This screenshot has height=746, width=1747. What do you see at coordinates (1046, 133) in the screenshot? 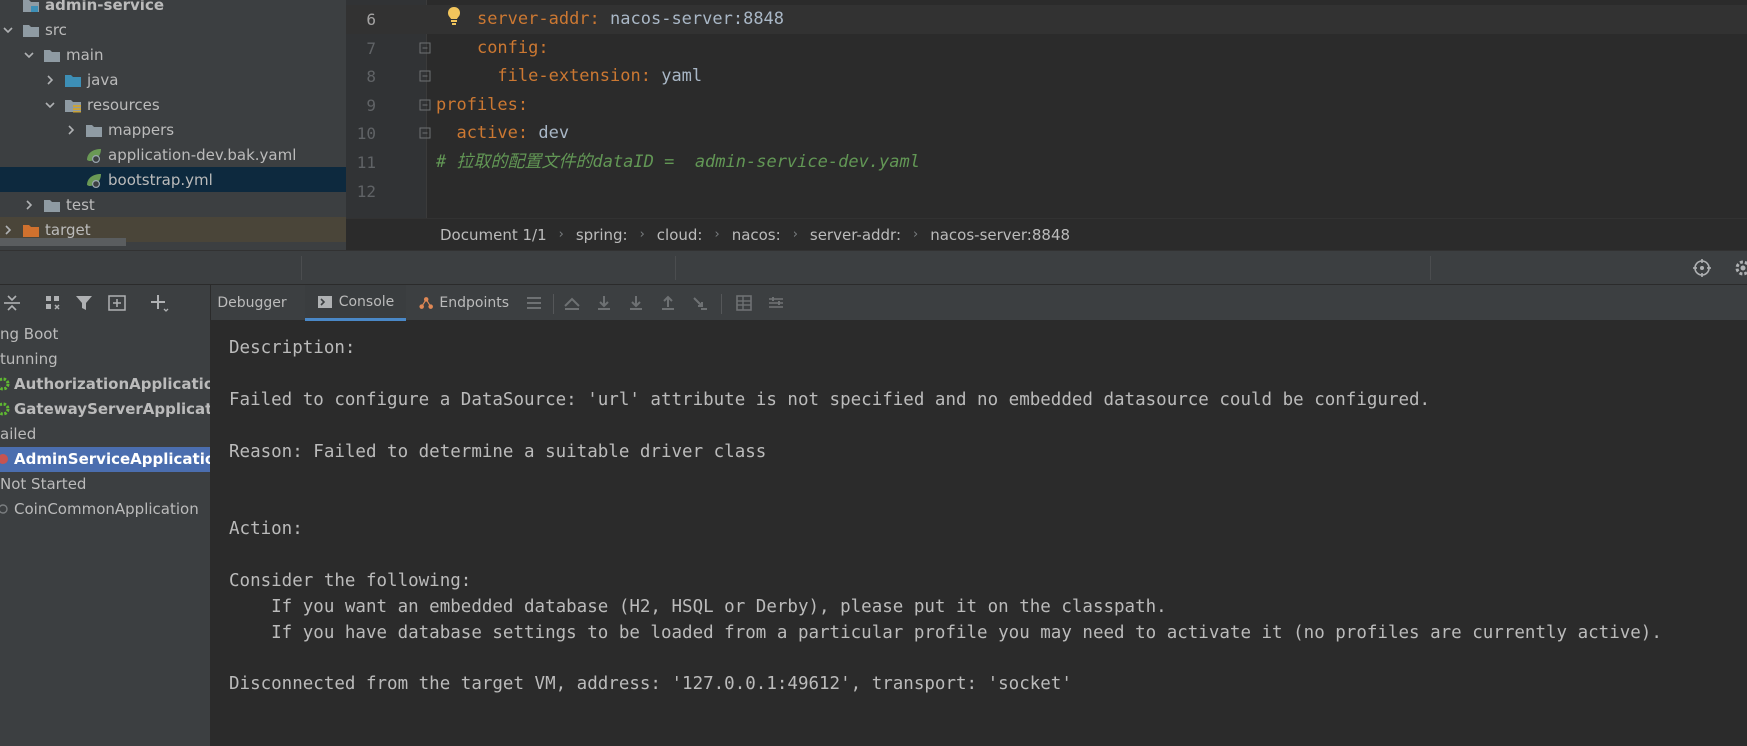
I see `code-line: 10 active: dev` at bounding box center [1046, 133].